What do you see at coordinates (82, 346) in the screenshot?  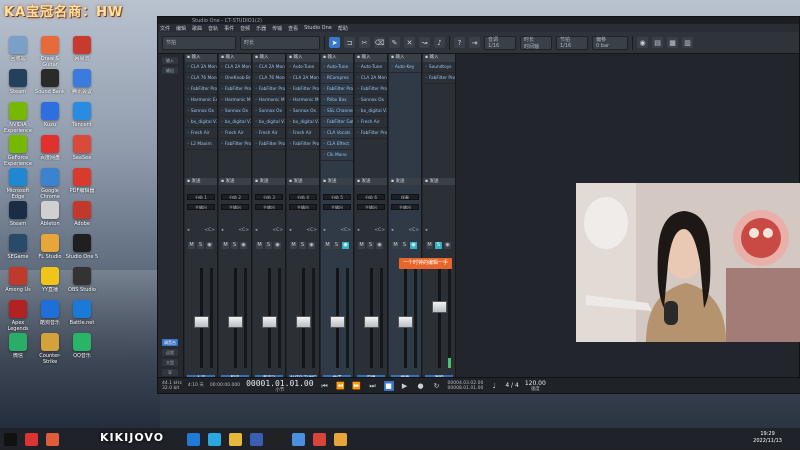 I see `desktop-icon: QQ音乐` at bounding box center [82, 346].